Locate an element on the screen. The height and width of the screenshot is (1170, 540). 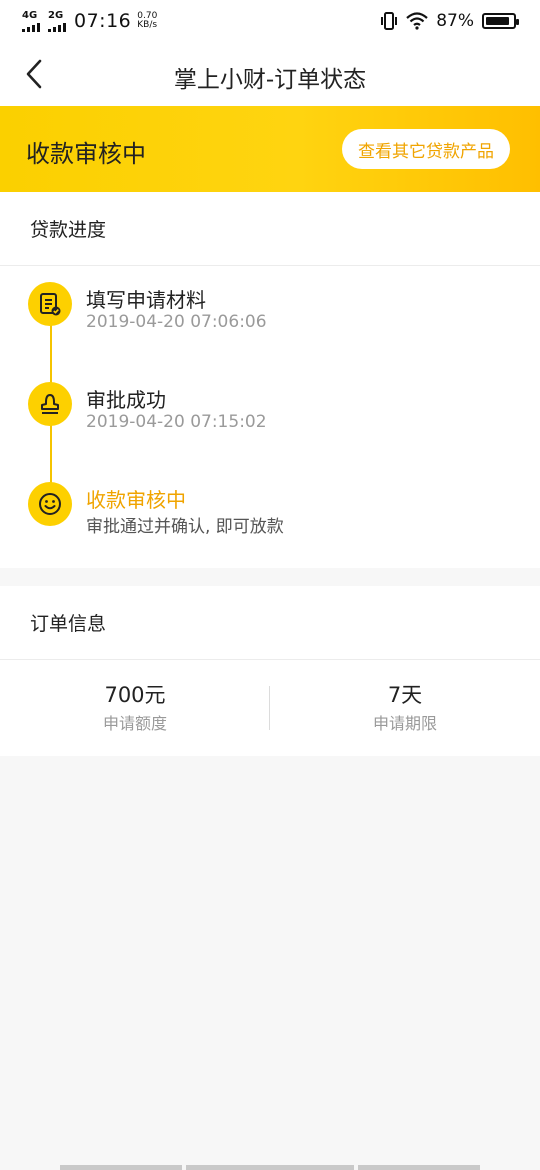
status-banner: 收款审核中 查看其它贷款产品 is located at coordinates (270, 149).